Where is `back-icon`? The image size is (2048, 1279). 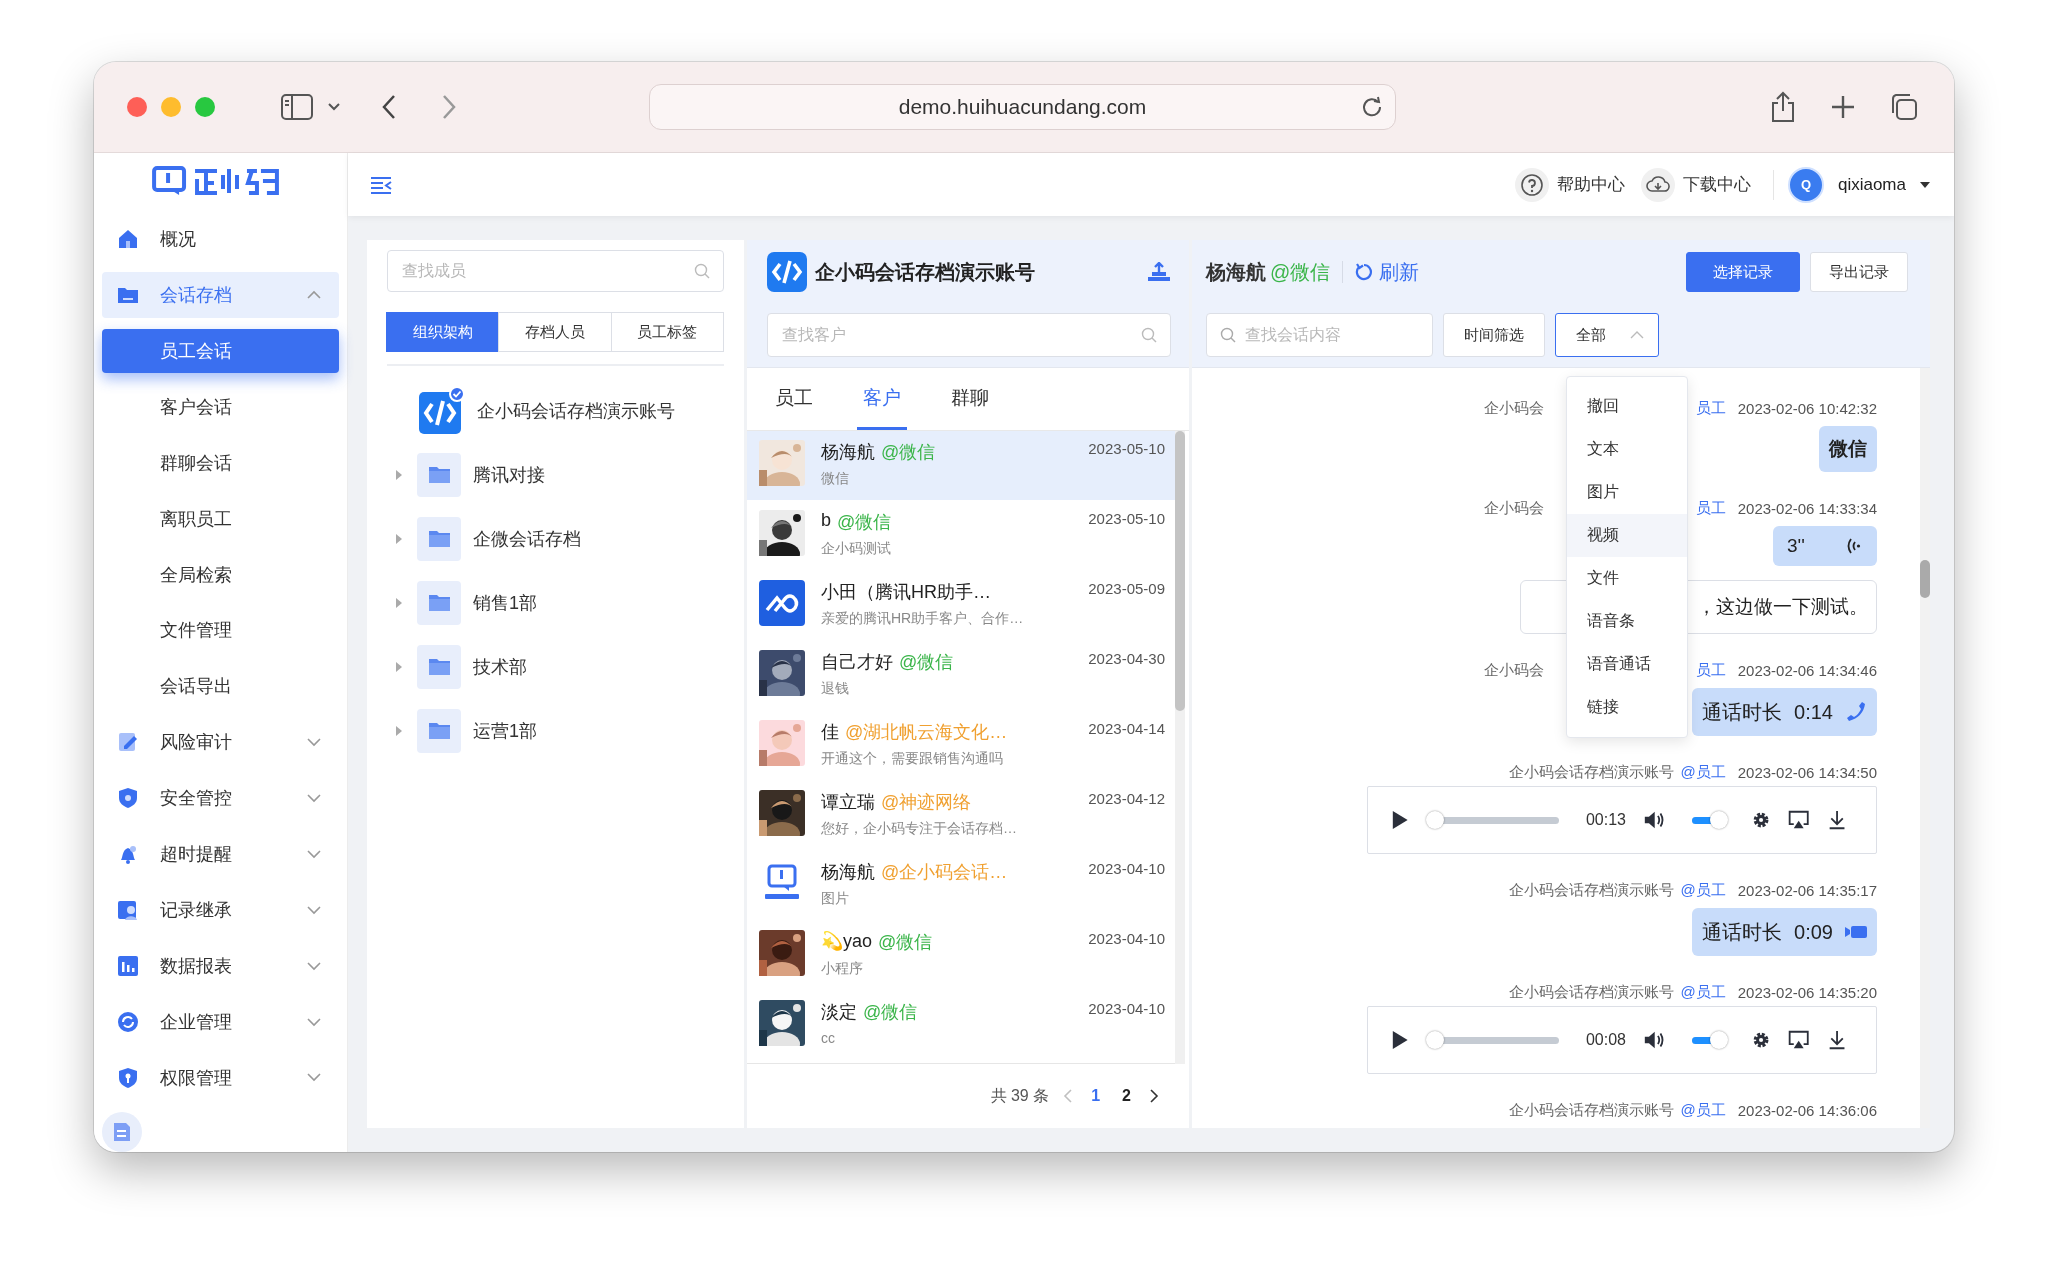
back-icon is located at coordinates (389, 107).